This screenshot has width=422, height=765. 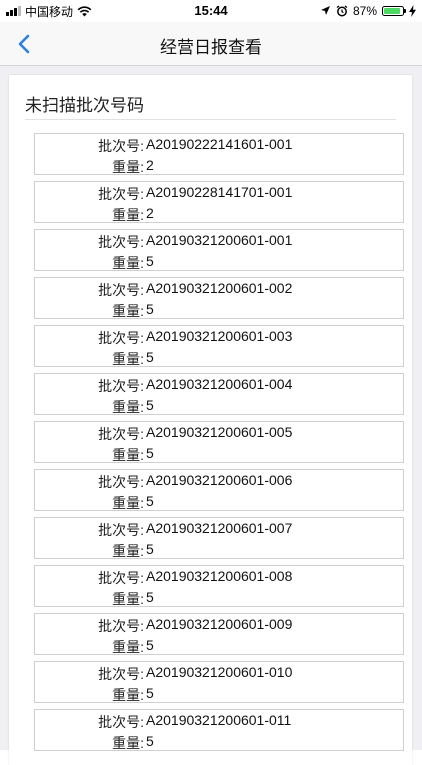 I want to click on batch-number-value: A20190321200601-007, so click(x=219, y=528).